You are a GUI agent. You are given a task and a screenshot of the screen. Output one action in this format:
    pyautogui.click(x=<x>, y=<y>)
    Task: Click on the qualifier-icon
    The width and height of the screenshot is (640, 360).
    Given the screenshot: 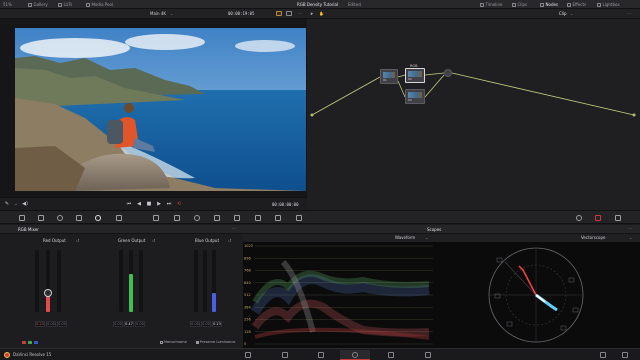 What is the action you would take?
    pyautogui.click(x=177, y=218)
    